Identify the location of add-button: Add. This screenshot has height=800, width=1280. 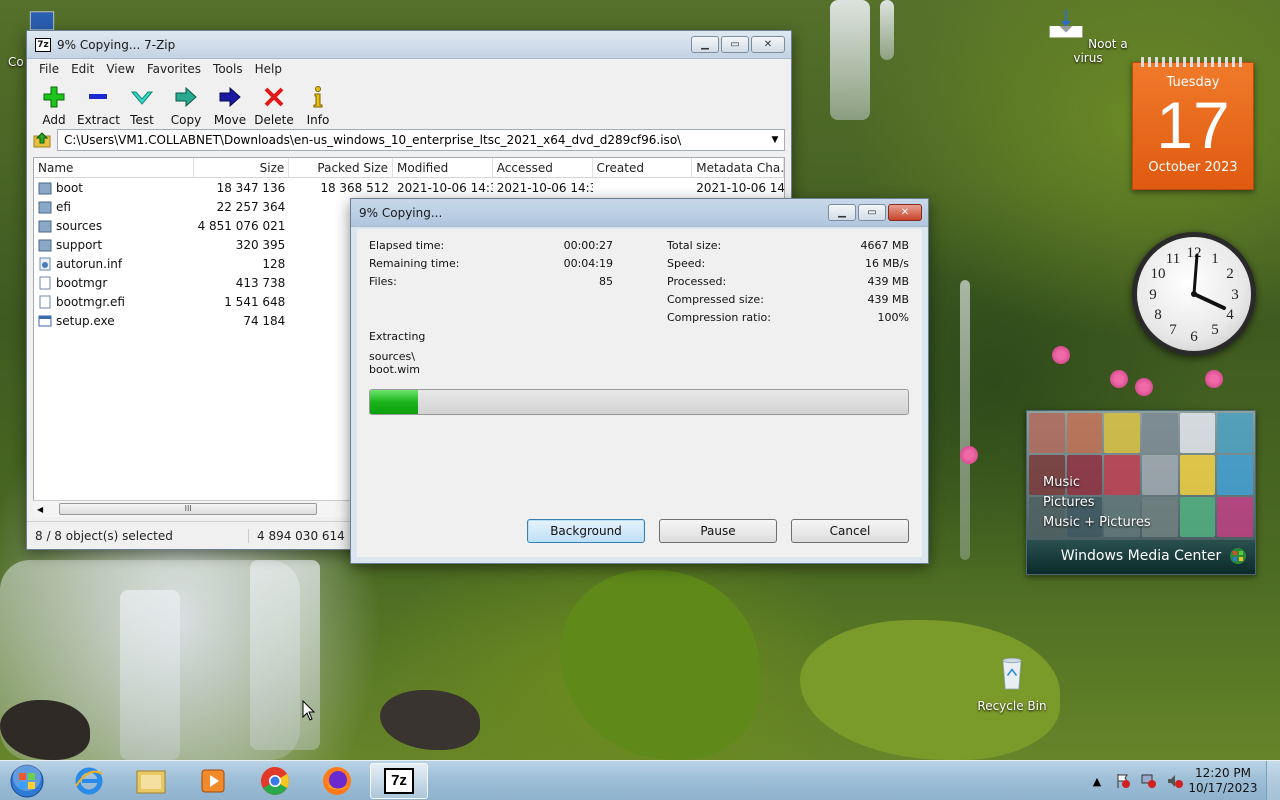
(54, 106).